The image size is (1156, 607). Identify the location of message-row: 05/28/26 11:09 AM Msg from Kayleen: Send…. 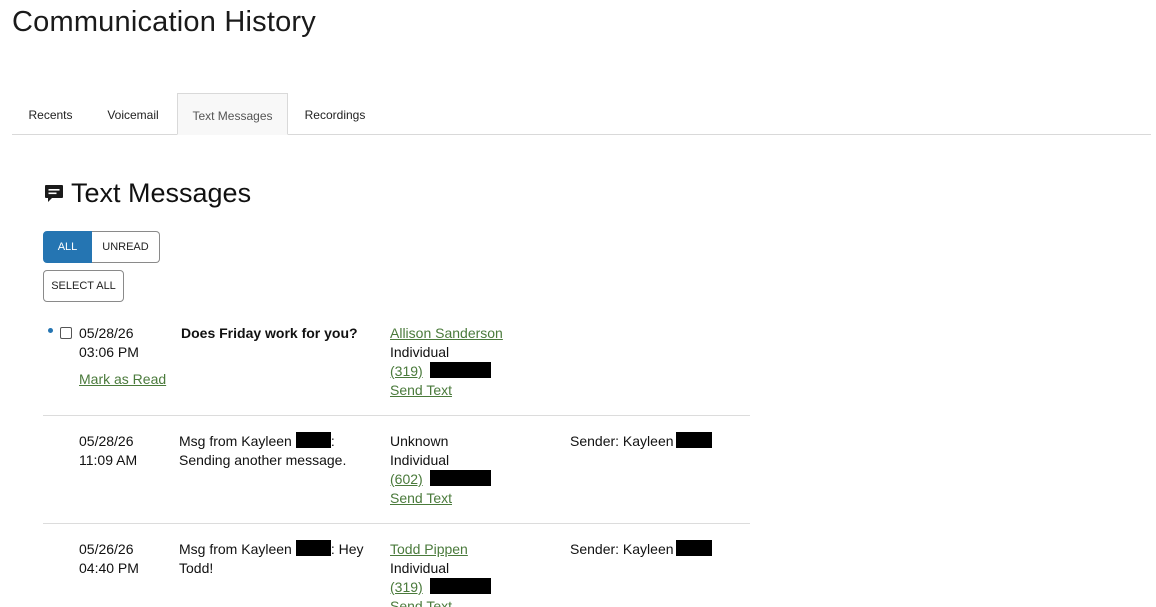
(396, 470).